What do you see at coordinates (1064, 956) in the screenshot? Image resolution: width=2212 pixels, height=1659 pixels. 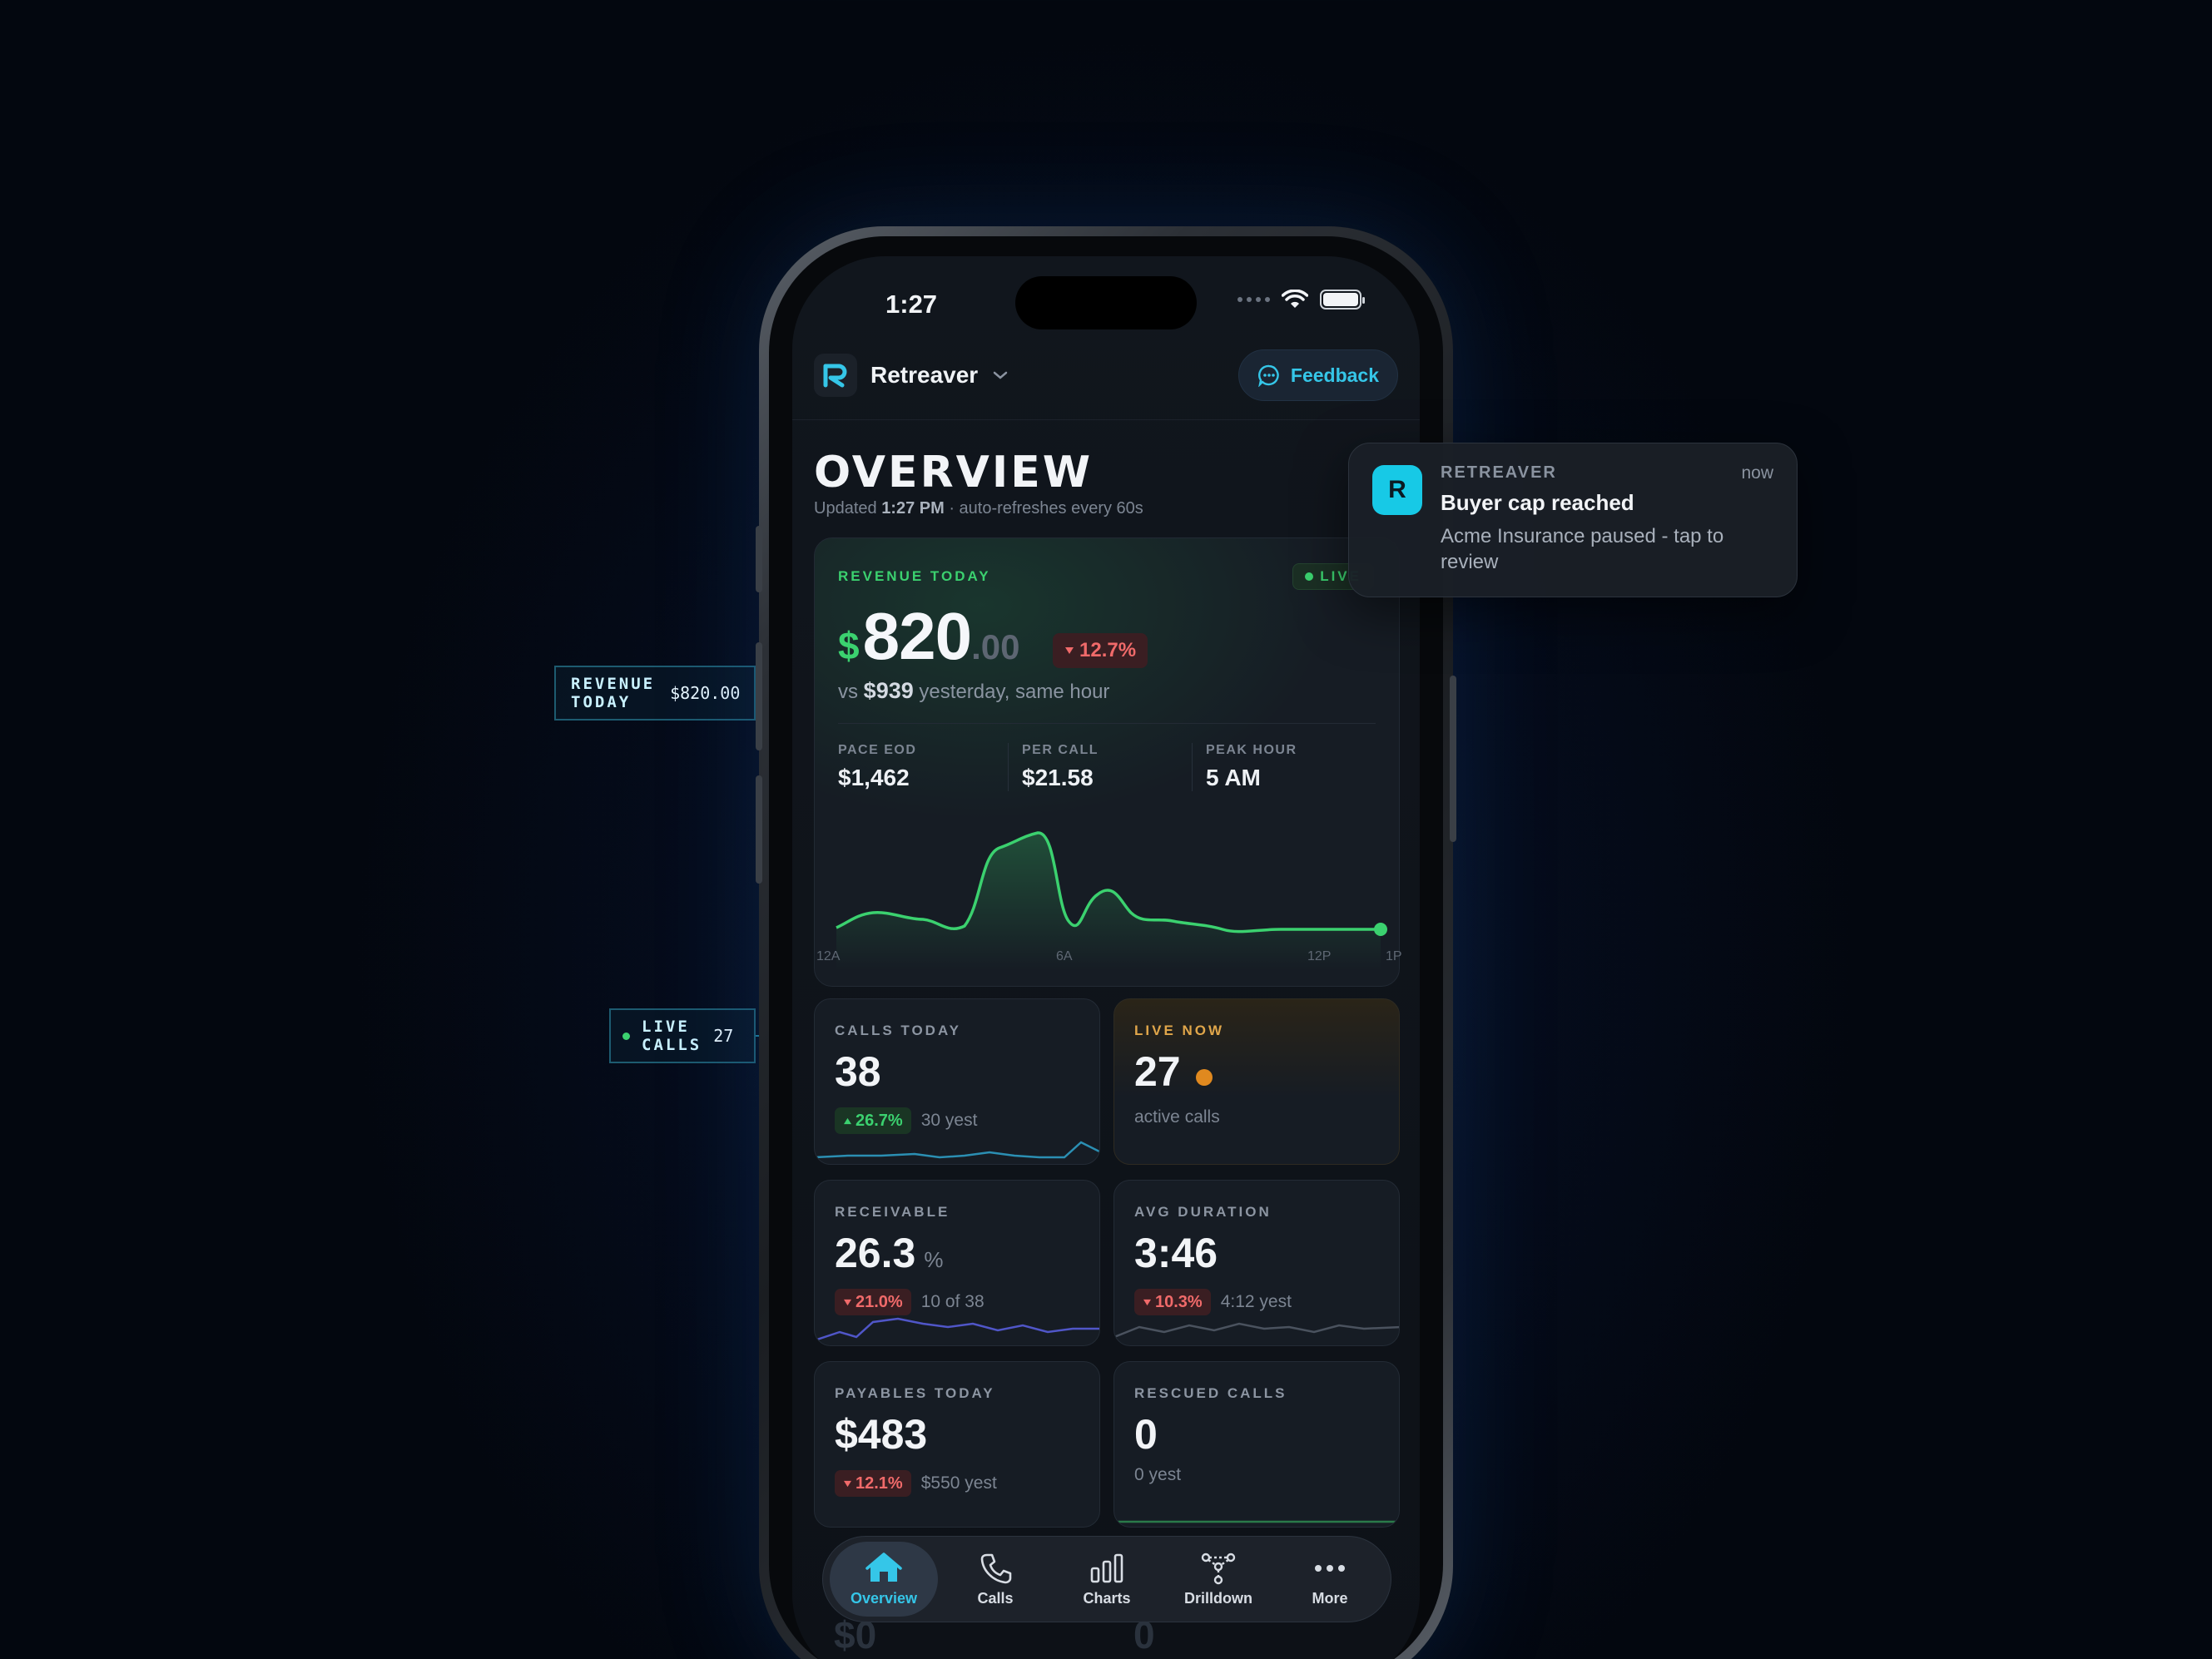 I see `axis-label-6a: 6A` at bounding box center [1064, 956].